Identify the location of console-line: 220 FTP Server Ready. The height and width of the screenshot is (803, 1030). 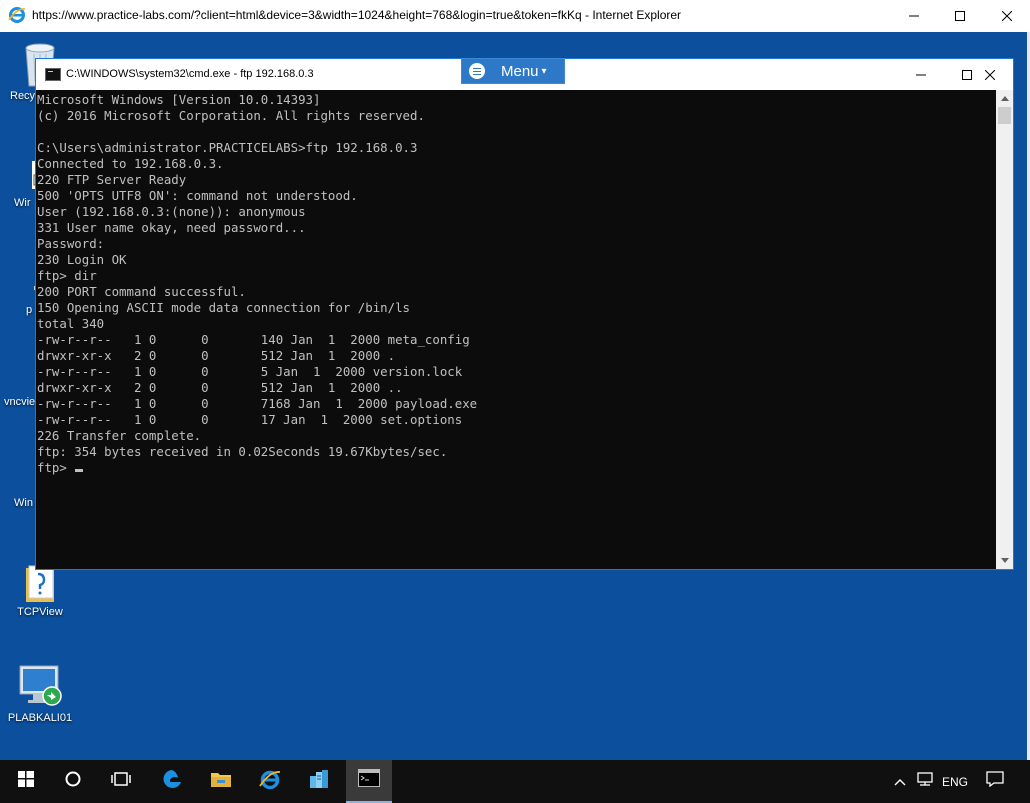
(112, 179).